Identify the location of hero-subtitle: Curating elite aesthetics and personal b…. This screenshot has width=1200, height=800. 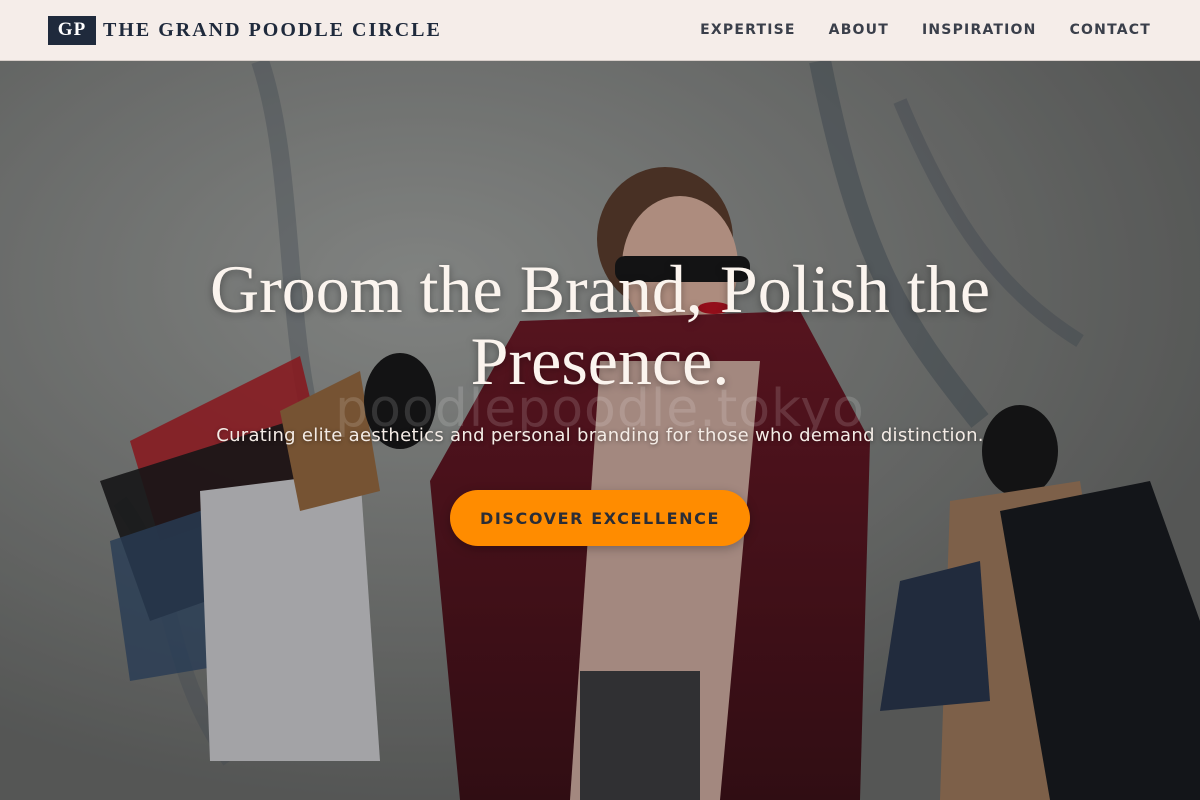
(600, 435).